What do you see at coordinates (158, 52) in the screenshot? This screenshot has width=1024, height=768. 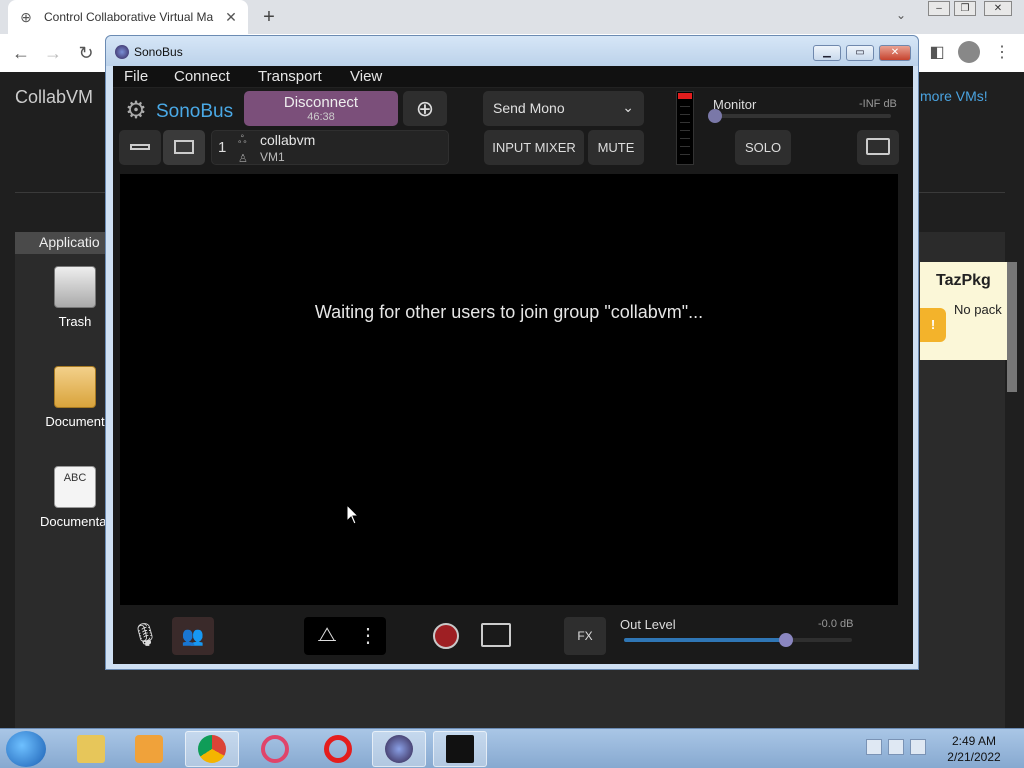 I see `window-title: SonoBus` at bounding box center [158, 52].